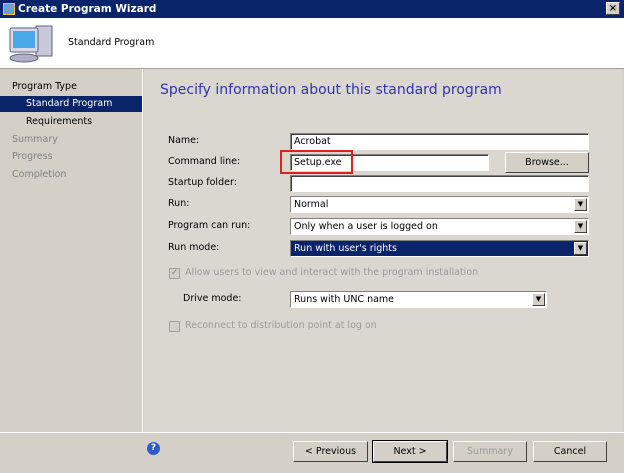  What do you see at coordinates (311, 204) in the screenshot?
I see `run-value: Normal` at bounding box center [311, 204].